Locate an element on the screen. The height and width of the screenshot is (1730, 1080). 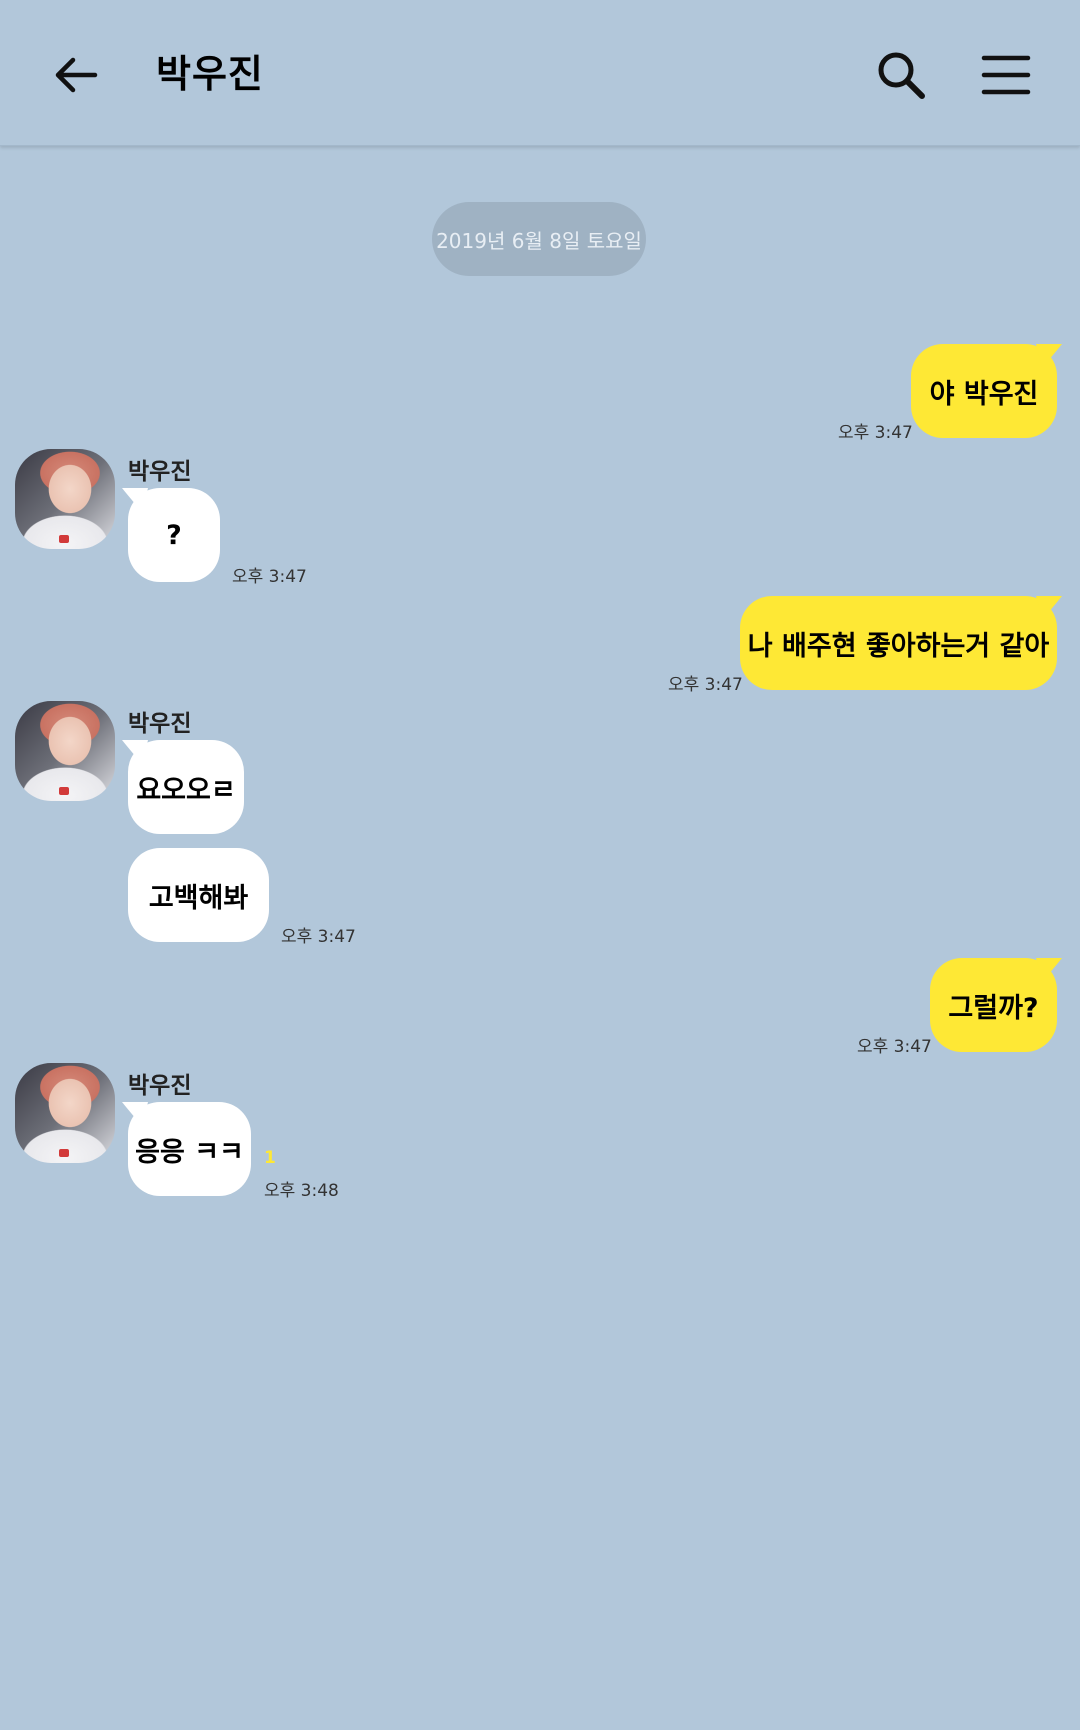
search-button is located at coordinates (901, 75).